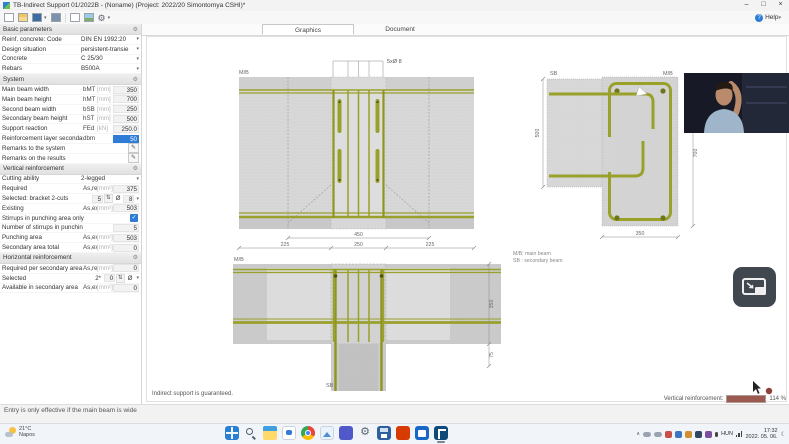 This screenshot has width=789, height=444. I want to click on microphone-icon, so click(717, 434).